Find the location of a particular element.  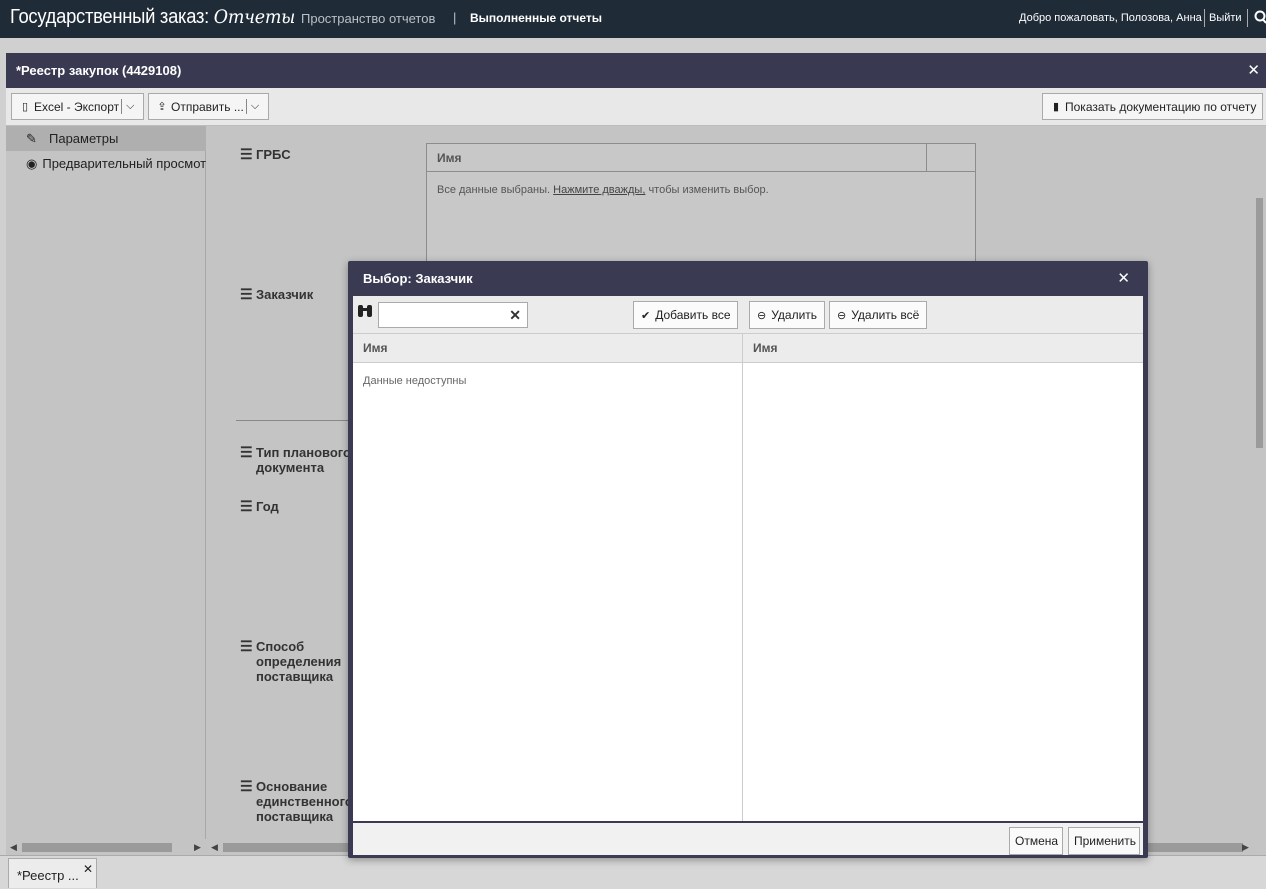

param-label: Способ определения поставщика is located at coordinates (299, 661).